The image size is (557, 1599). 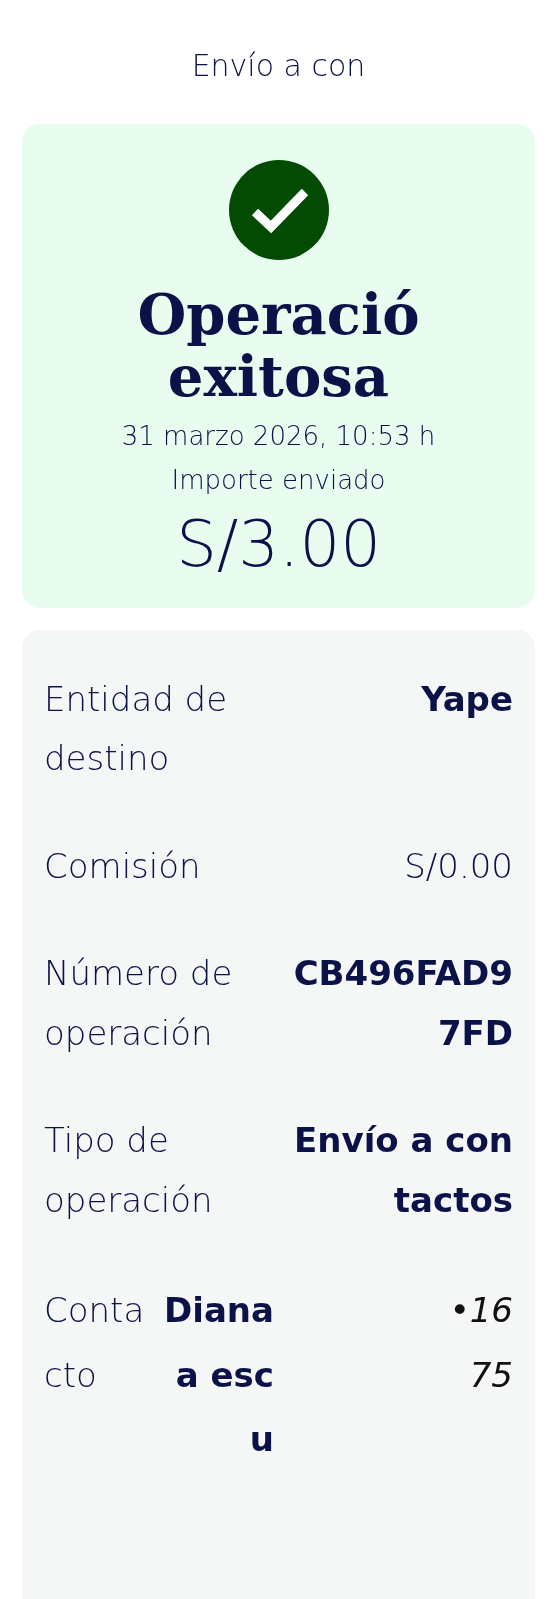 What do you see at coordinates (278, 66) in the screenshot?
I see `page-title: Envío a con` at bounding box center [278, 66].